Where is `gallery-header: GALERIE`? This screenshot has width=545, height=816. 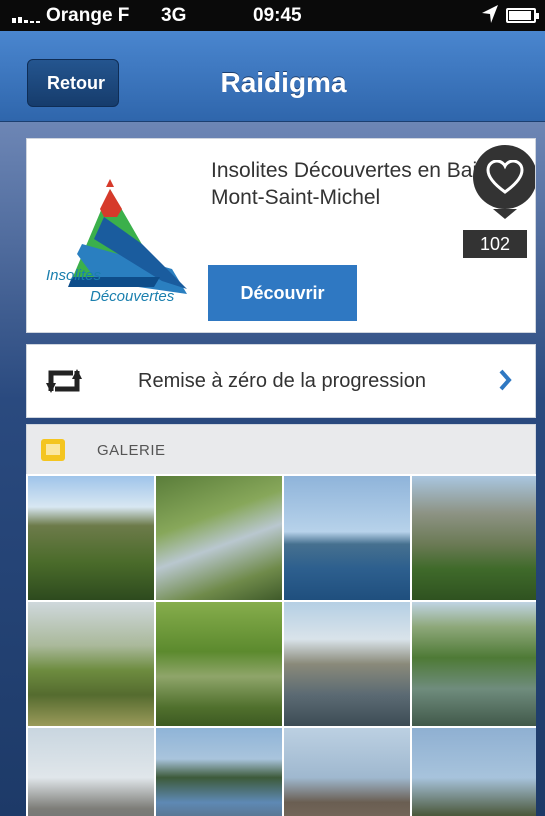
gallery-header: GALERIE is located at coordinates (281, 450).